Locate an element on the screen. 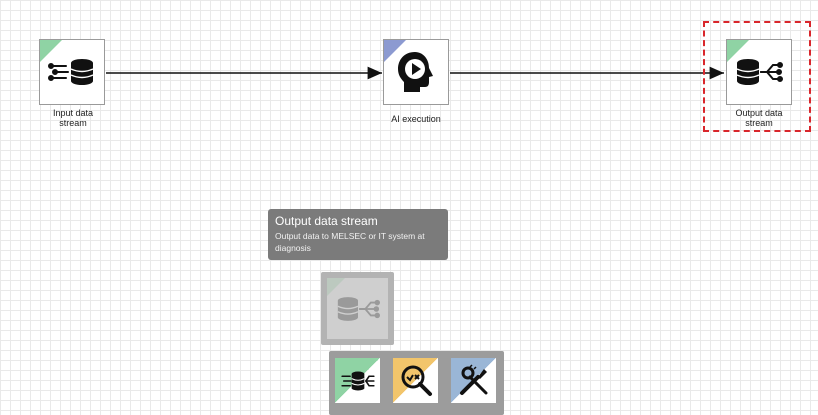 Image resolution: width=818 pixels, height=415 pixels. tooltip-title: Output data stream is located at coordinates (326, 221).